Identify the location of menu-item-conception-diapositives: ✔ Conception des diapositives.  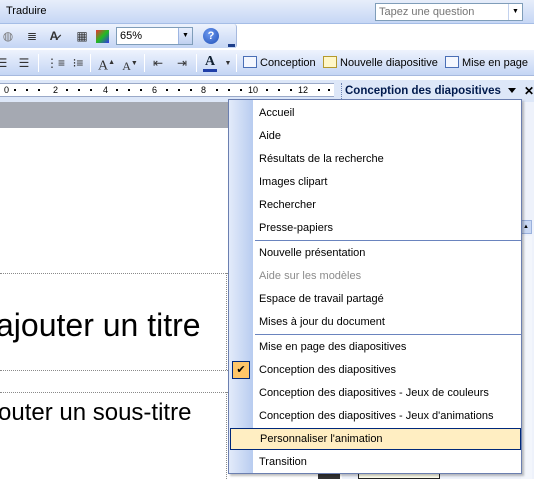
(375, 370).